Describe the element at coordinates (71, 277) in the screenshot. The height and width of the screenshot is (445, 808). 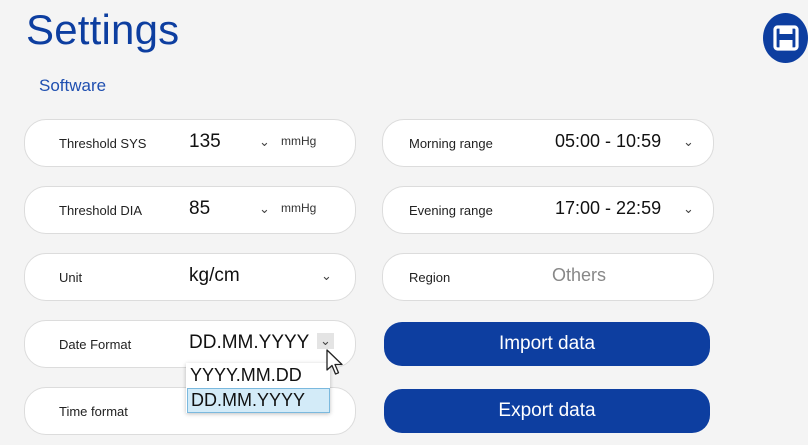
I see `unit-label: Unit` at that location.